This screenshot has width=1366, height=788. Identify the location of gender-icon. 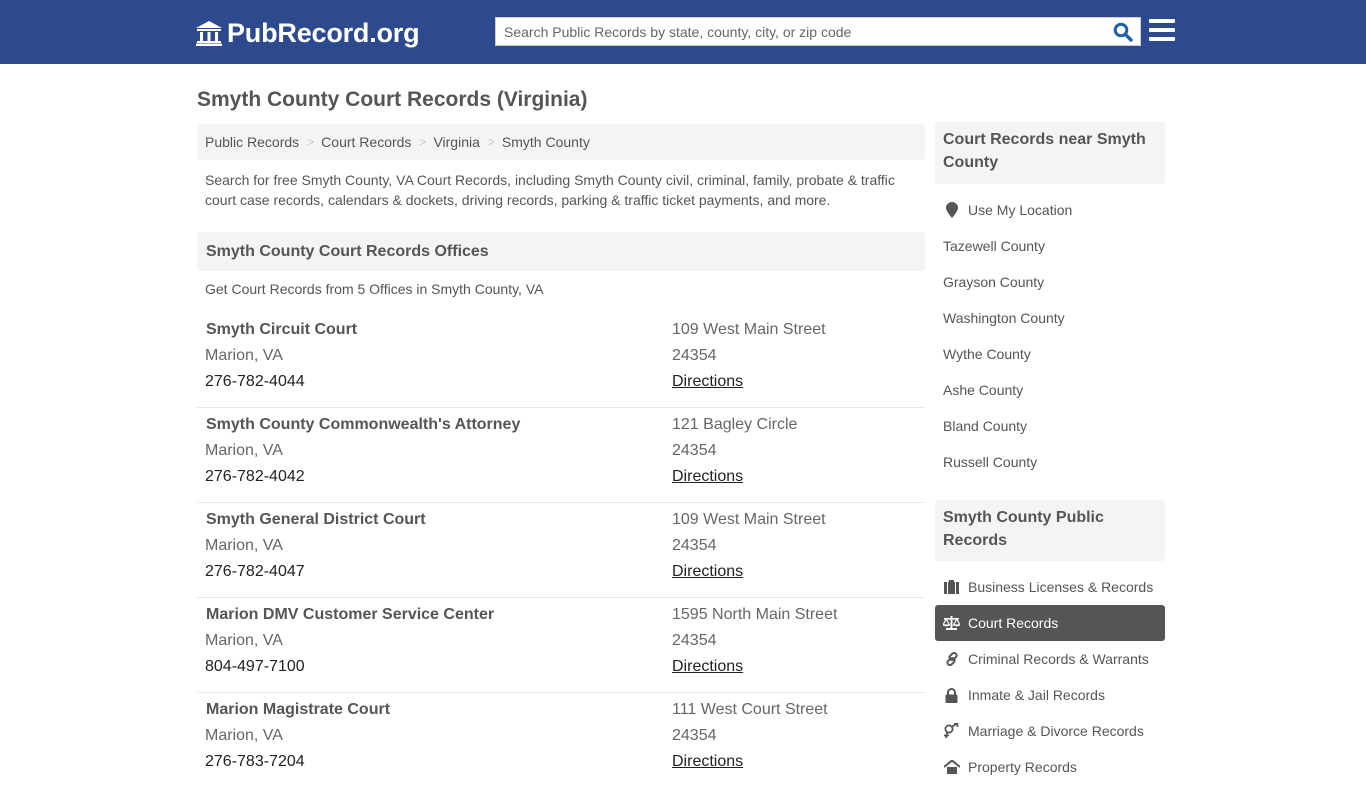
(951, 731).